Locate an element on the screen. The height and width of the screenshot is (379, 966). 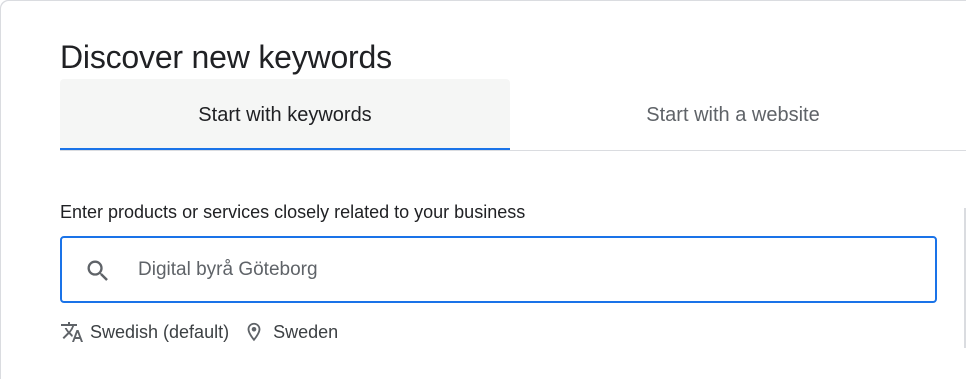
keywords-search-input is located at coordinates (528, 269).